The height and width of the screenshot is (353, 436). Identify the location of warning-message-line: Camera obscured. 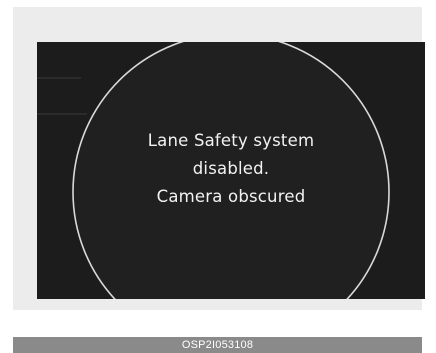
(231, 196).